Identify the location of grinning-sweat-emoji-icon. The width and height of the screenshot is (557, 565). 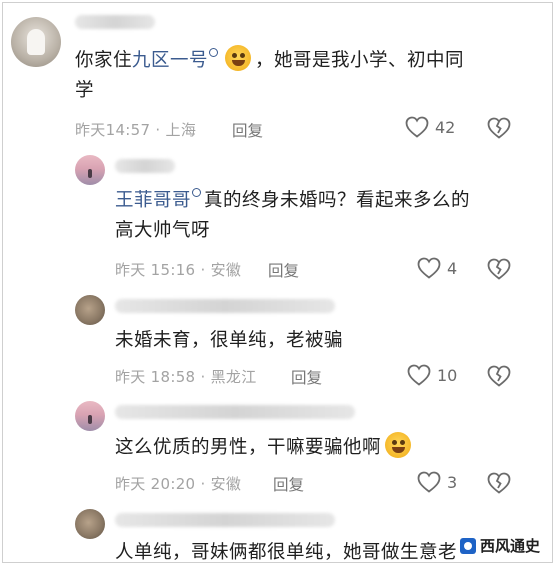
(398, 445).